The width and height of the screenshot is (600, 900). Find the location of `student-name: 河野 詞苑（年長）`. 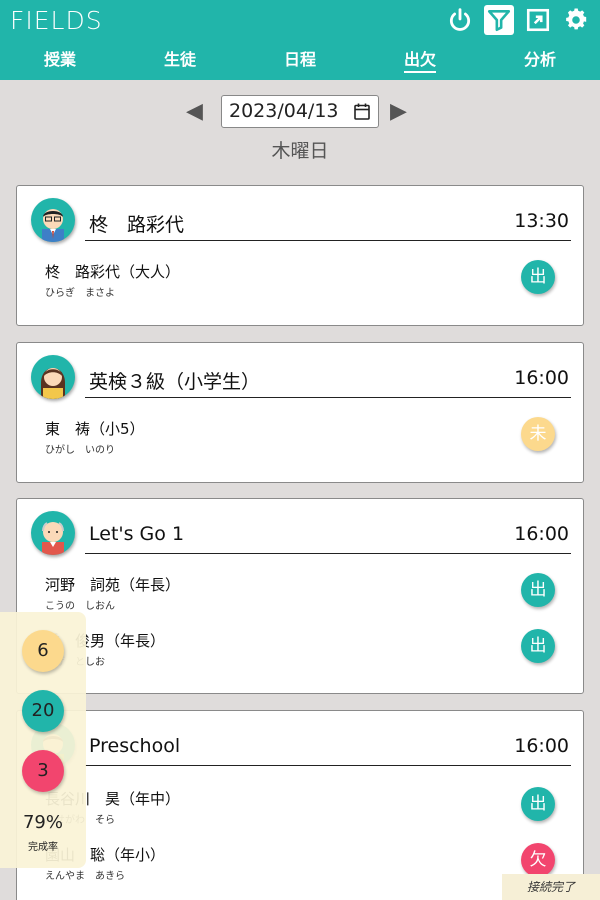

student-name: 河野 詞苑（年長） is located at coordinates (113, 585).